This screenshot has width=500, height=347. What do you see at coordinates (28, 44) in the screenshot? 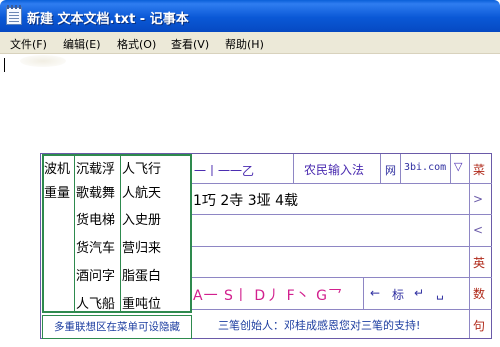
I see `menu-file: 文件(F)` at bounding box center [28, 44].